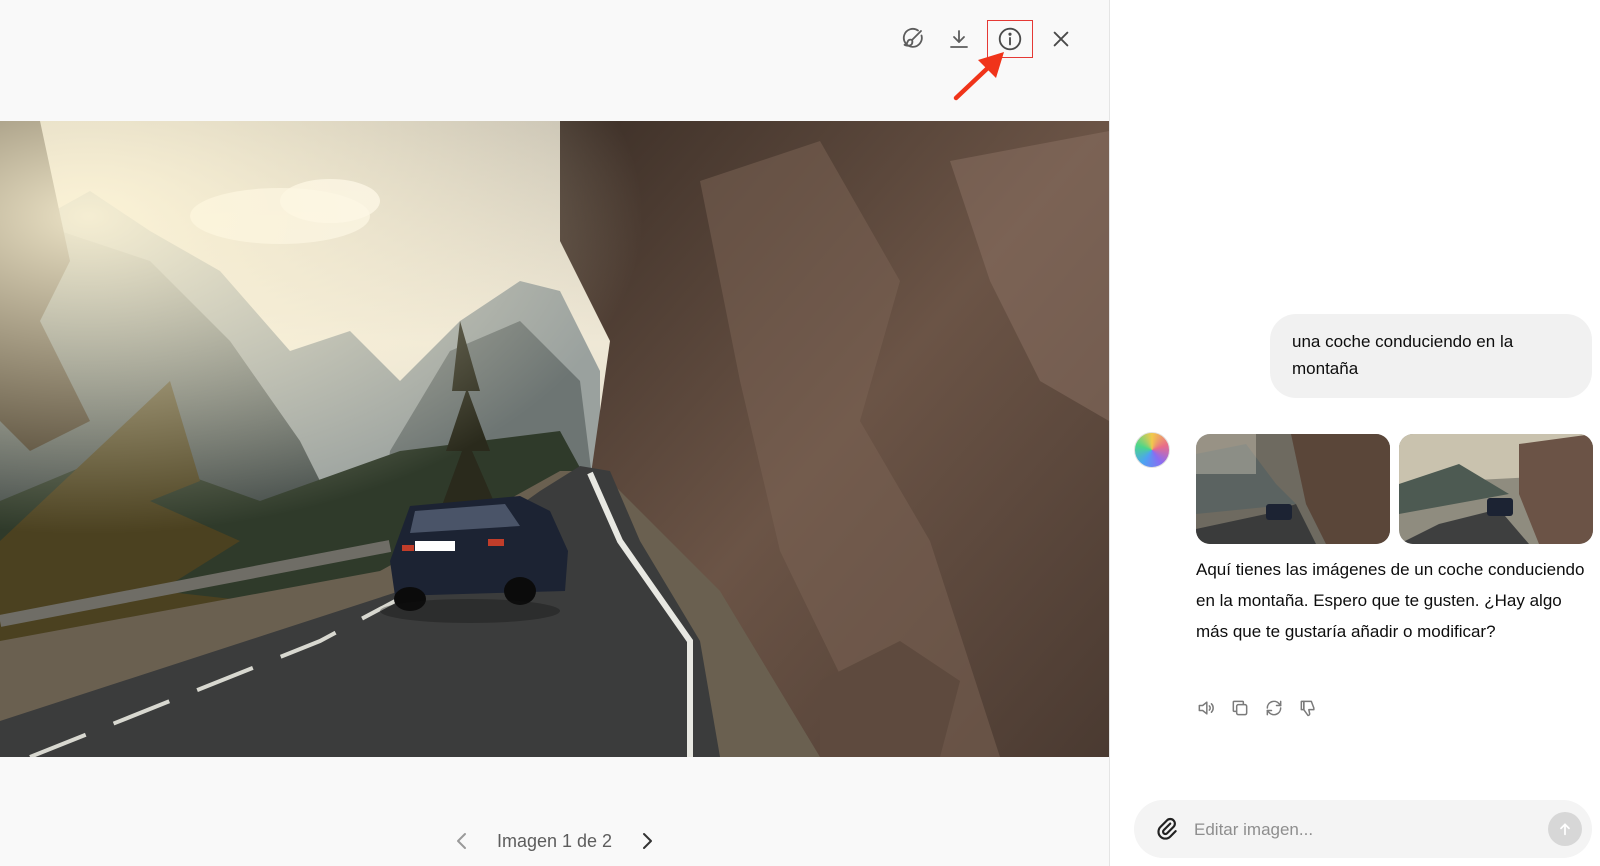  I want to click on thumbs-down-button, so click(1308, 708).